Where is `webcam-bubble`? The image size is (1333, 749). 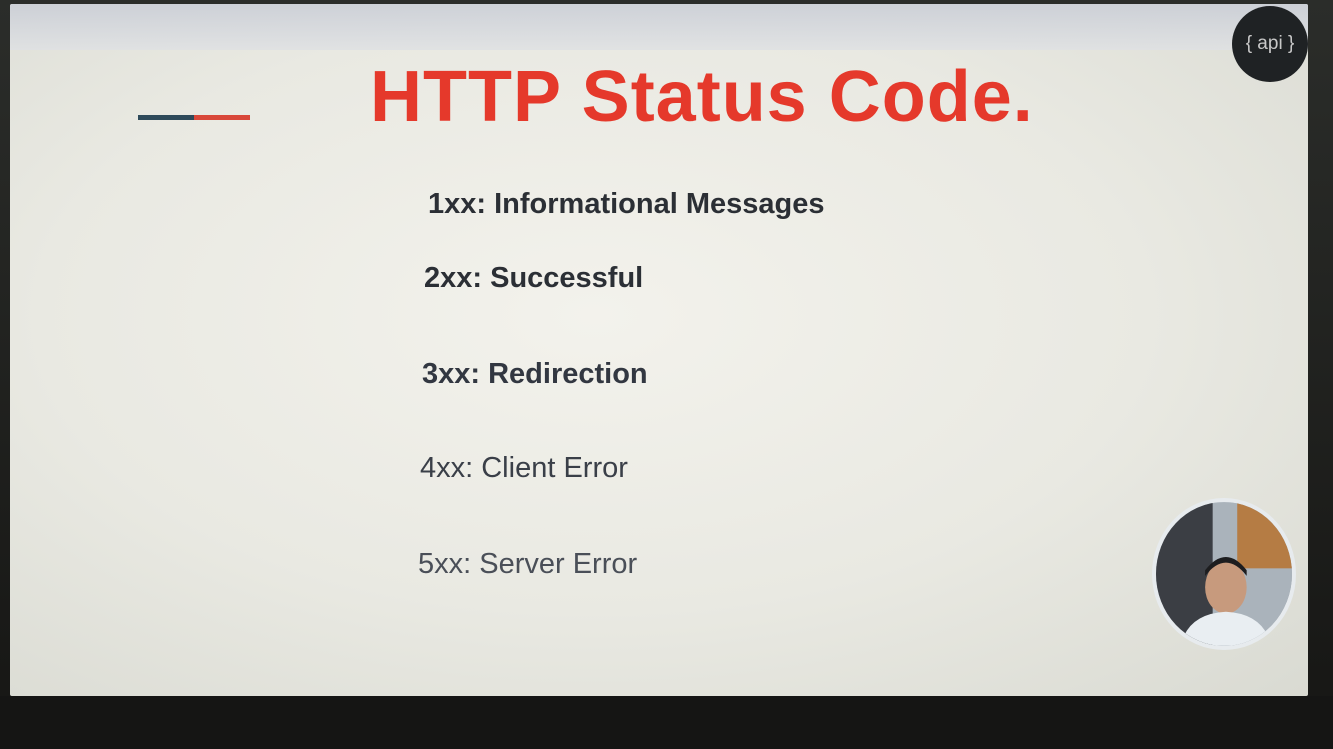 webcam-bubble is located at coordinates (1224, 574).